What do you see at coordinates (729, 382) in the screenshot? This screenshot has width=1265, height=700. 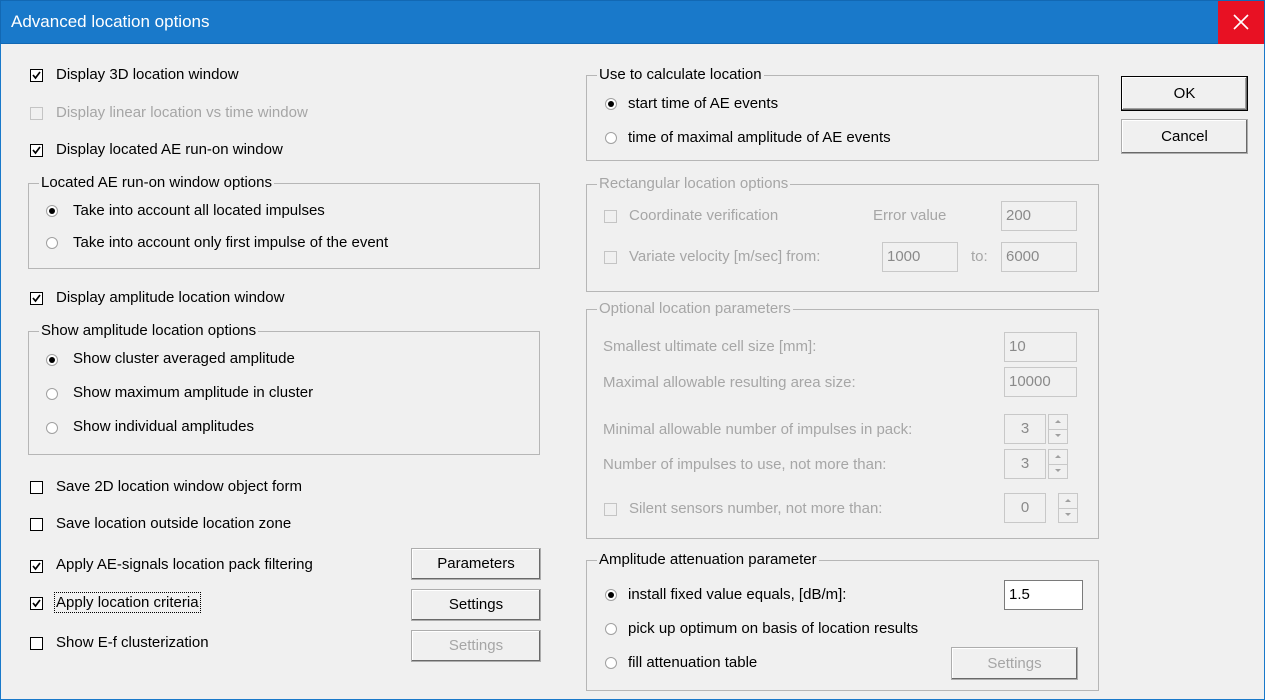 I see `area-size-label: Maximal allowable resulting area size:` at bounding box center [729, 382].